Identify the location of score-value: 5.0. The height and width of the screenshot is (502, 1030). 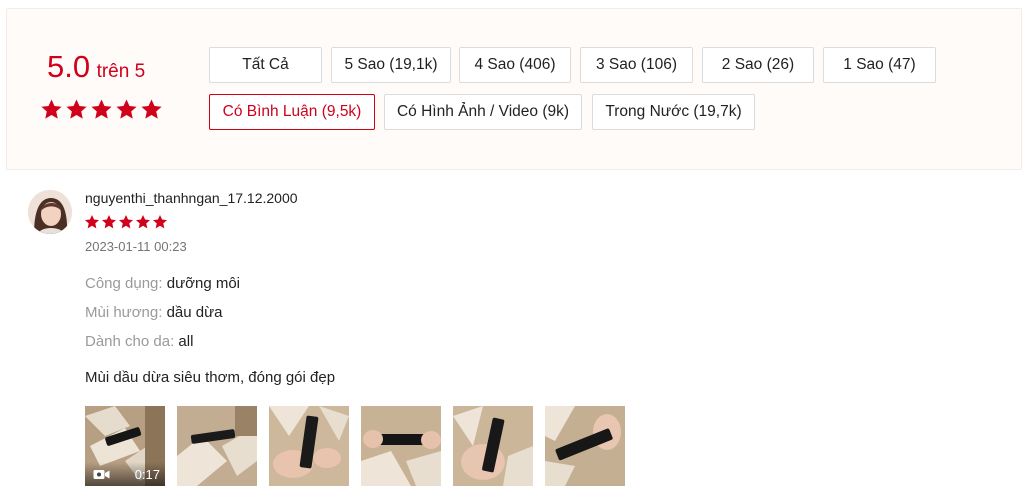
(69, 66).